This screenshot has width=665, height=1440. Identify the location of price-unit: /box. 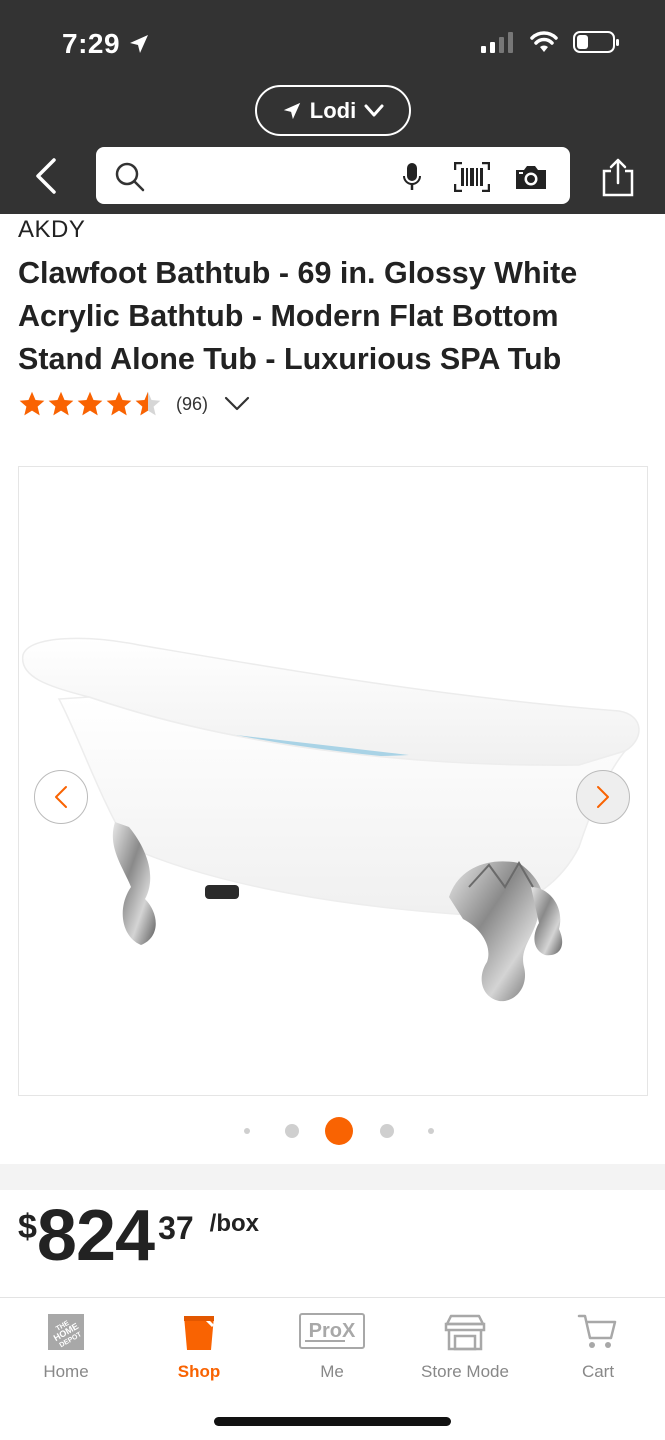
(234, 1223).